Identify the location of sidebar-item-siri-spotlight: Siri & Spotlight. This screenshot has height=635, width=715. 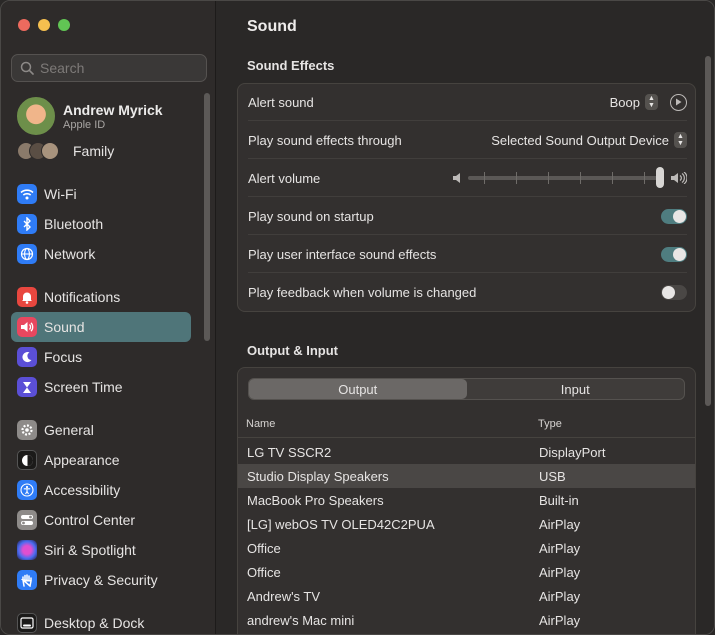
(101, 550).